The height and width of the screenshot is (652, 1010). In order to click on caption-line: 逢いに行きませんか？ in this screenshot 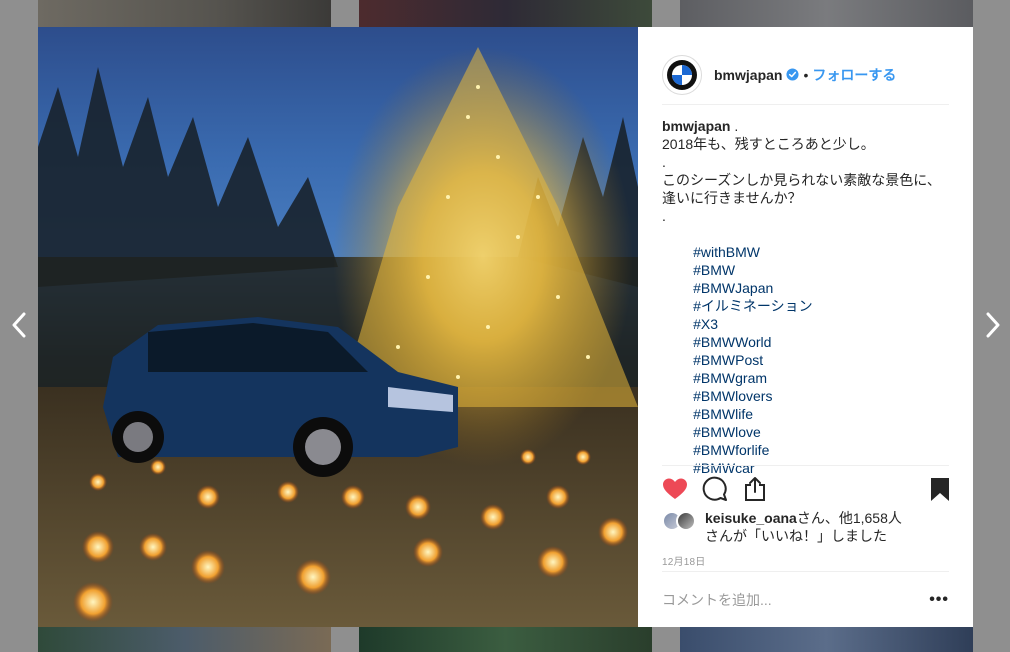, I will do `click(732, 198)`.